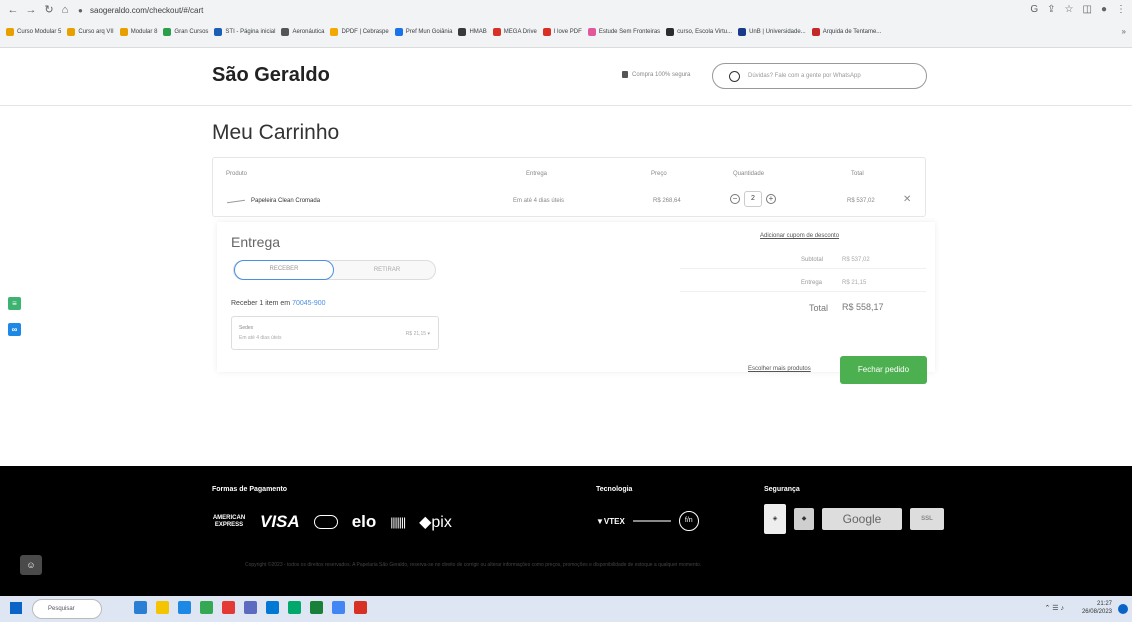 The height and width of the screenshot is (622, 1132). I want to click on coupon-link: Adicionar cupom de desconto, so click(799, 236).